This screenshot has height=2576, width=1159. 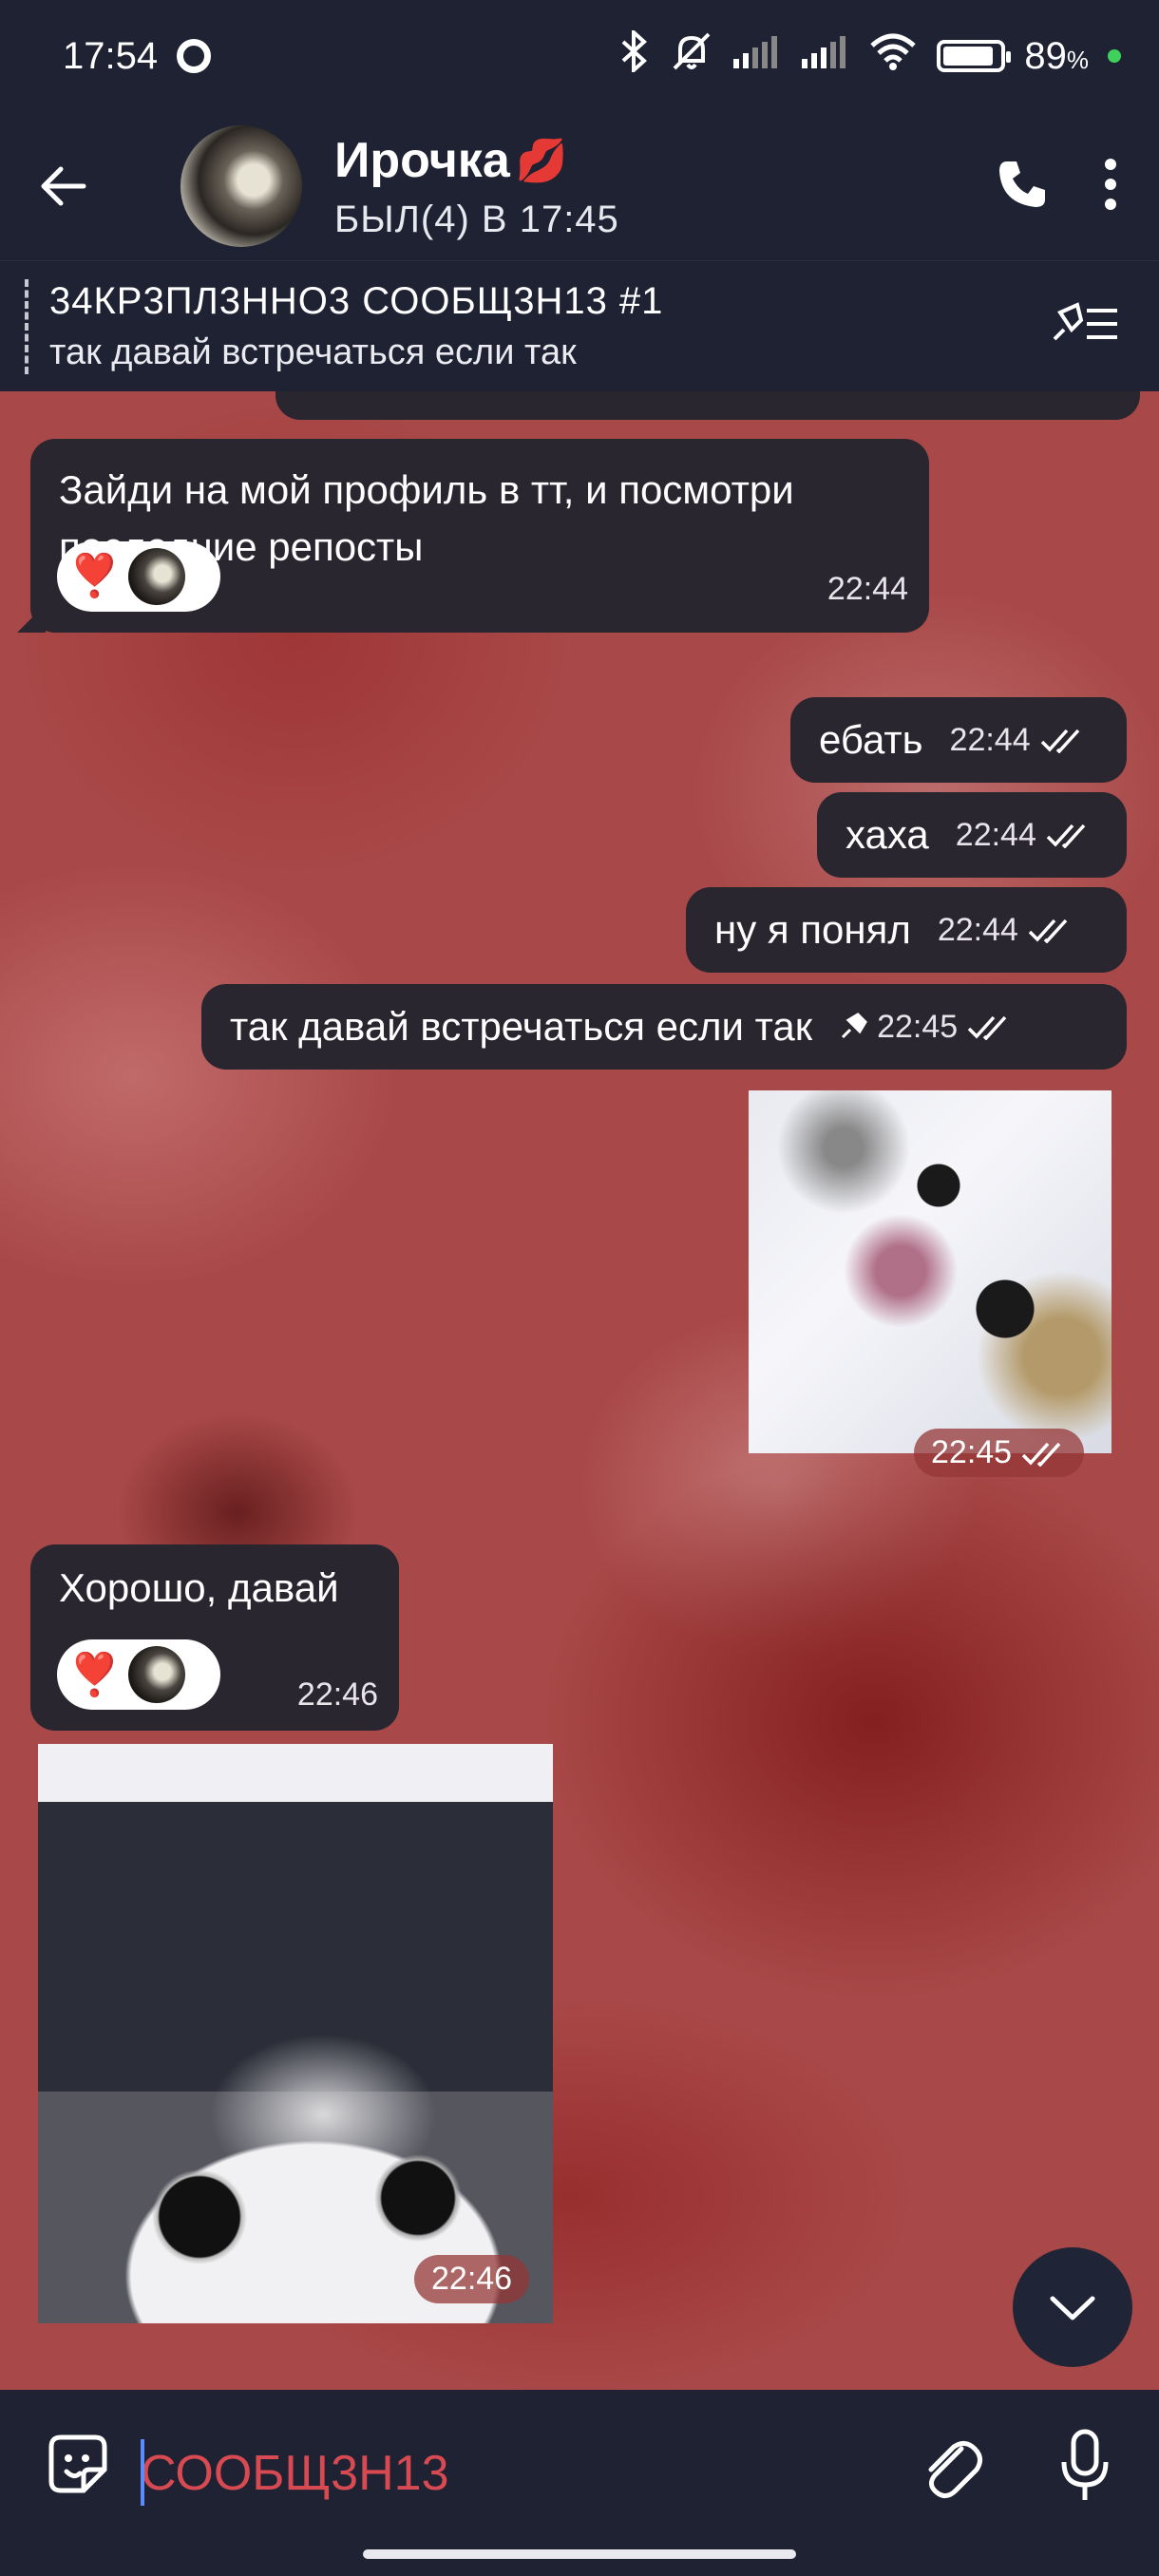 What do you see at coordinates (635, 55) in the screenshot?
I see `bluetooth-icon` at bounding box center [635, 55].